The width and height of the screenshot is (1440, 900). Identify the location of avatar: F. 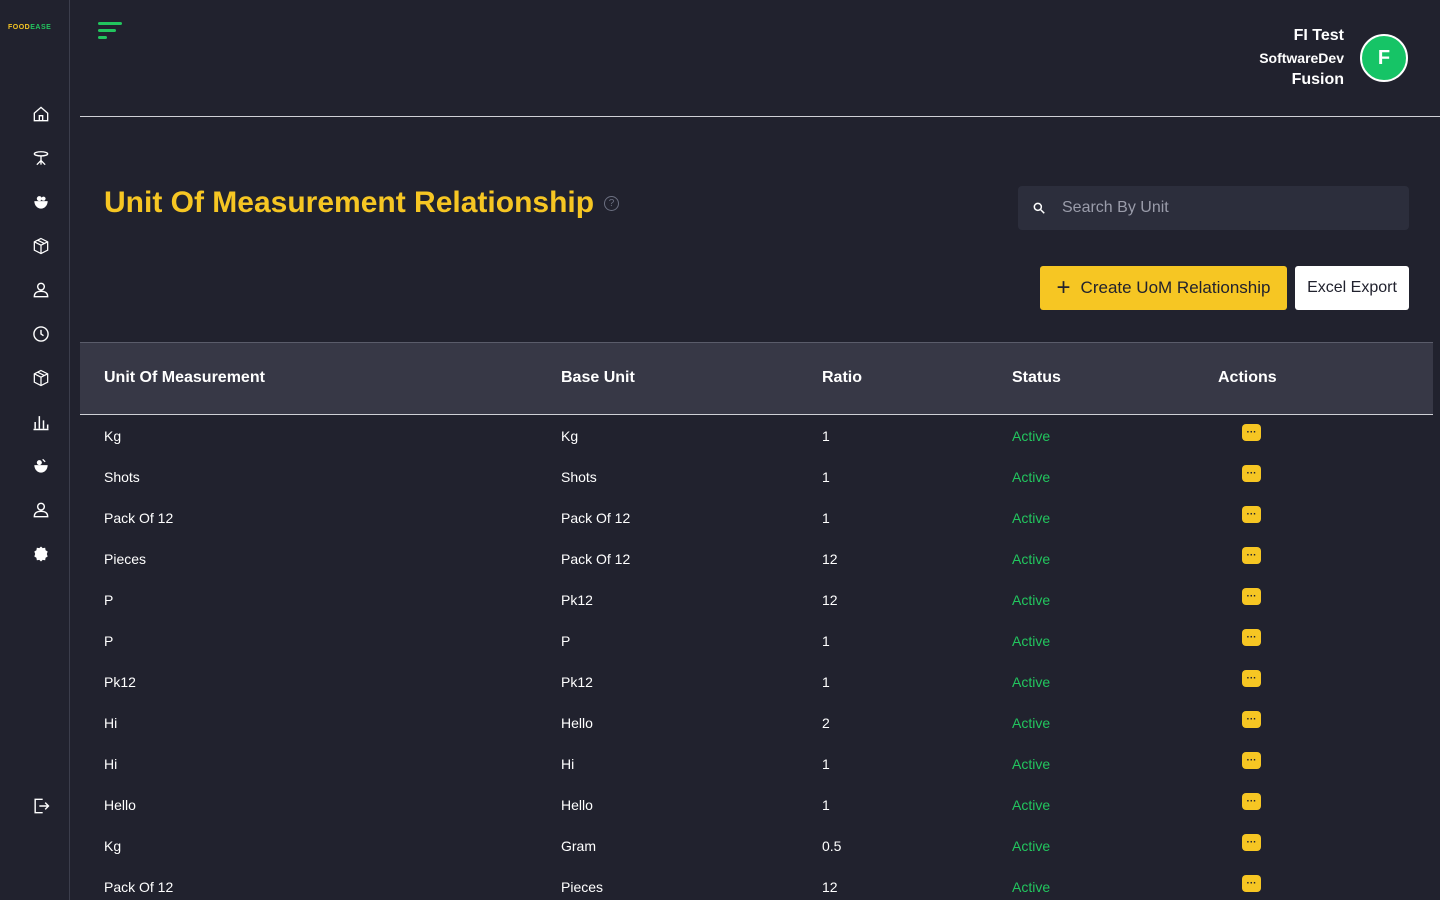
(1384, 58).